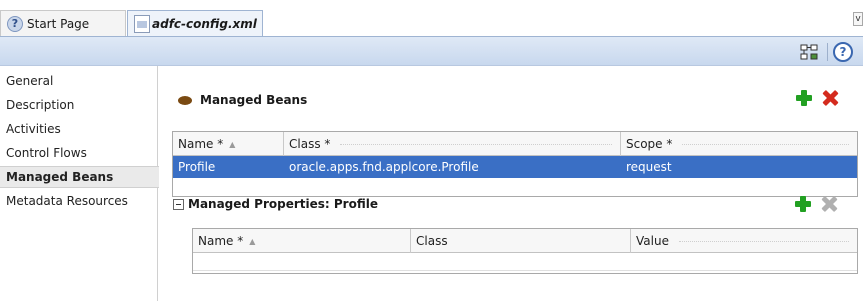 This screenshot has height=301, width=863. I want to click on tab-start-page-label: Start Page, so click(58, 23).